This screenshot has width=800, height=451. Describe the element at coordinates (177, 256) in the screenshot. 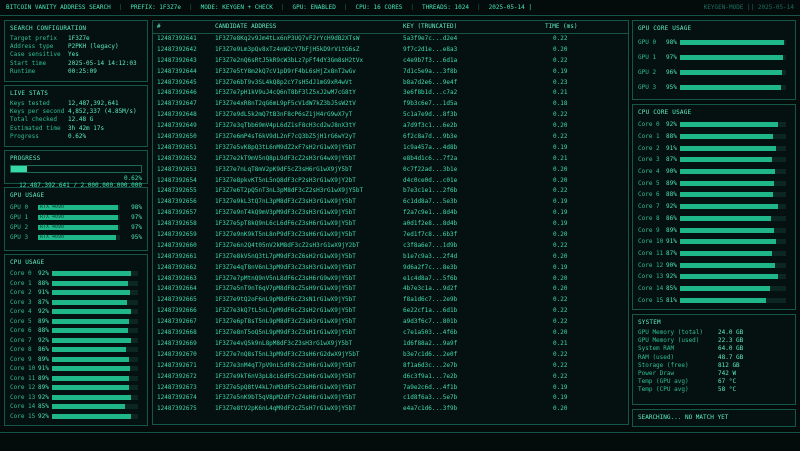

I see `table-cell: 12487392661` at that location.